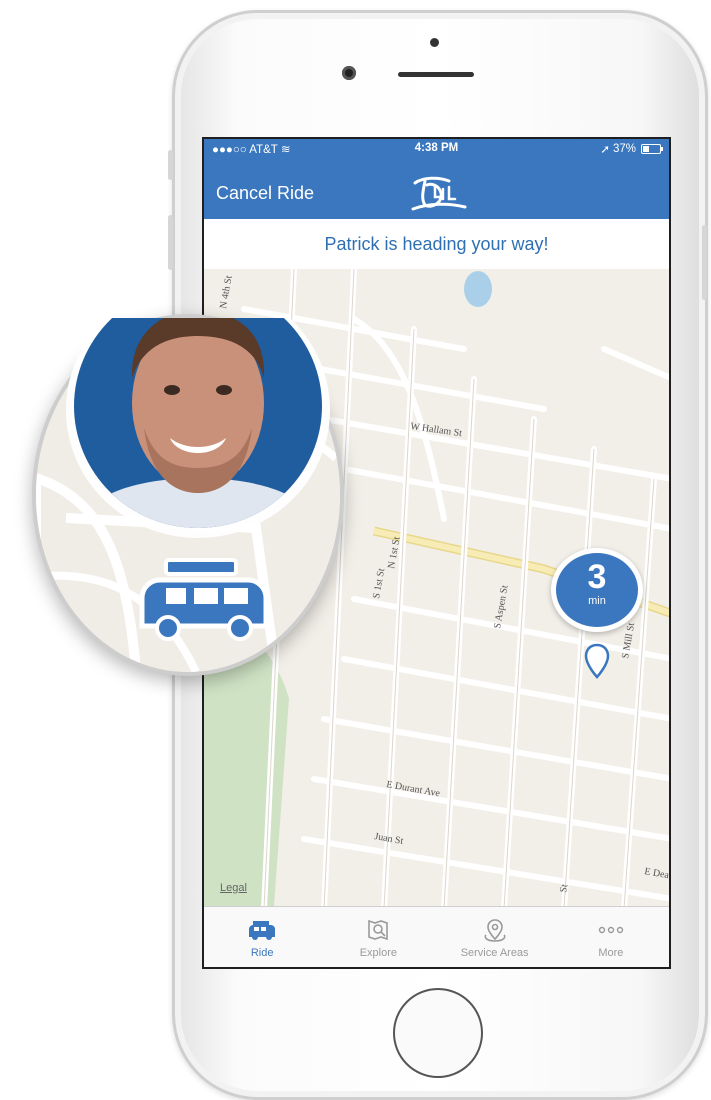 This screenshot has width=711, height=1100. Describe the element at coordinates (611, 953) in the screenshot. I see `tab-label: More` at that location.